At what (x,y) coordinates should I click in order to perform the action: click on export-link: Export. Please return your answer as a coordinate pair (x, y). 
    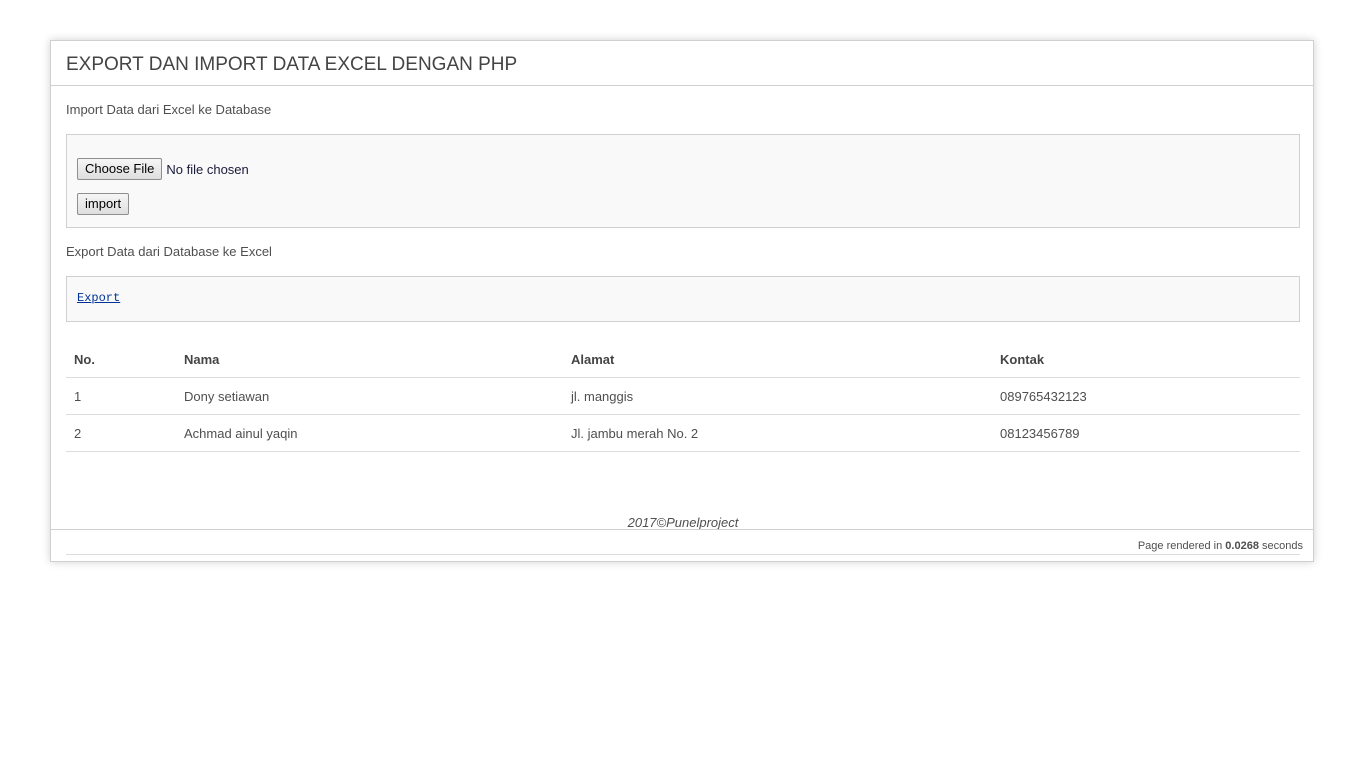
    Looking at the image, I should click on (98, 298).